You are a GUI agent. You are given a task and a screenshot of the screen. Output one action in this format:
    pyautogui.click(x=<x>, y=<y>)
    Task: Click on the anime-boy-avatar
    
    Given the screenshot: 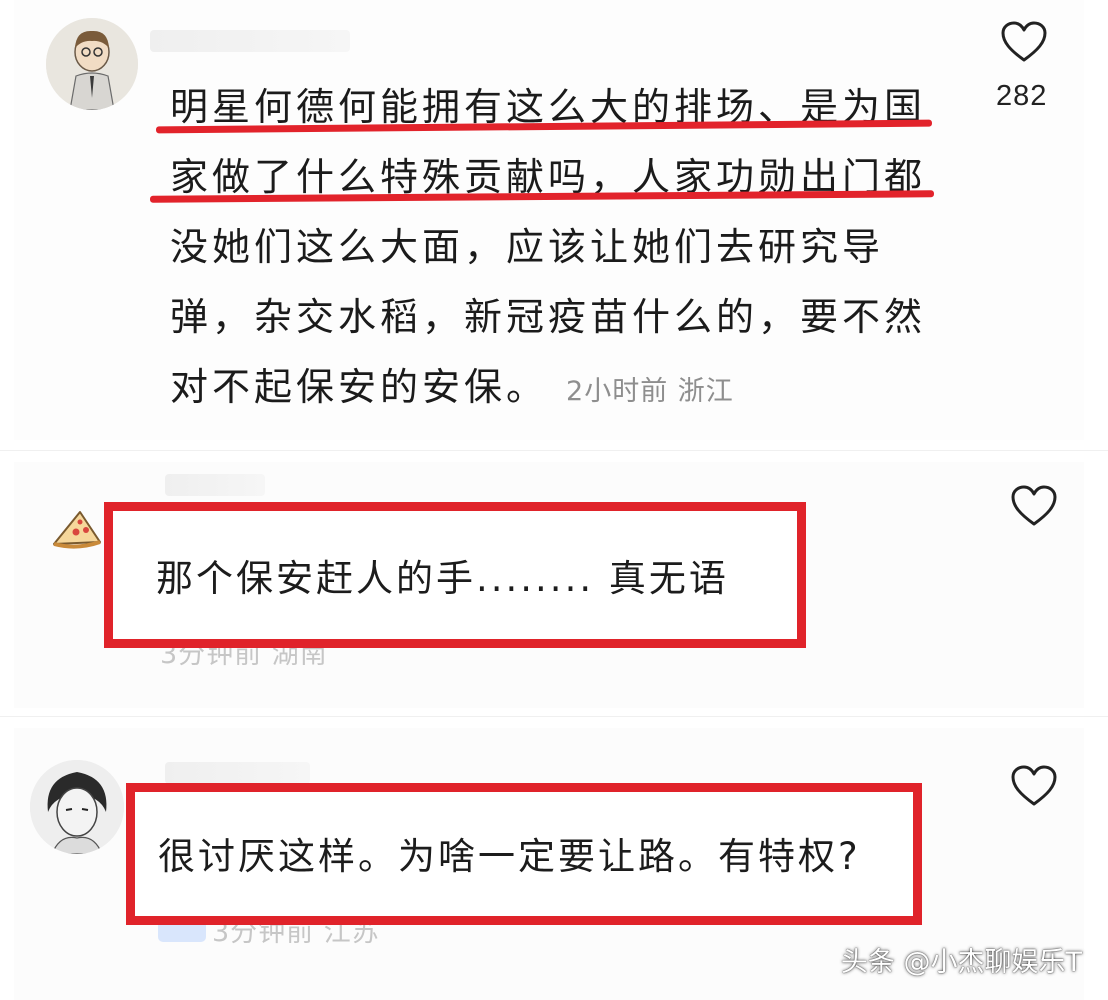 What is the action you would take?
    pyautogui.click(x=77, y=807)
    